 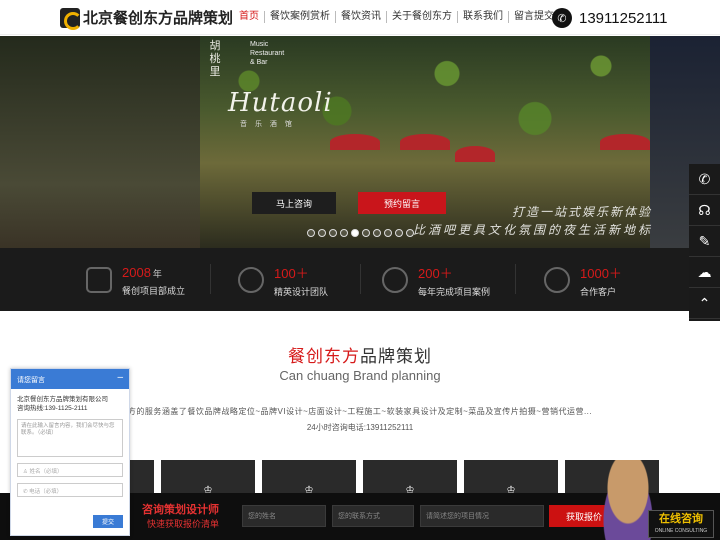 I want to click on online-consult-button: 在线咨询 ONLINE CONSULTING, so click(x=681, y=524).